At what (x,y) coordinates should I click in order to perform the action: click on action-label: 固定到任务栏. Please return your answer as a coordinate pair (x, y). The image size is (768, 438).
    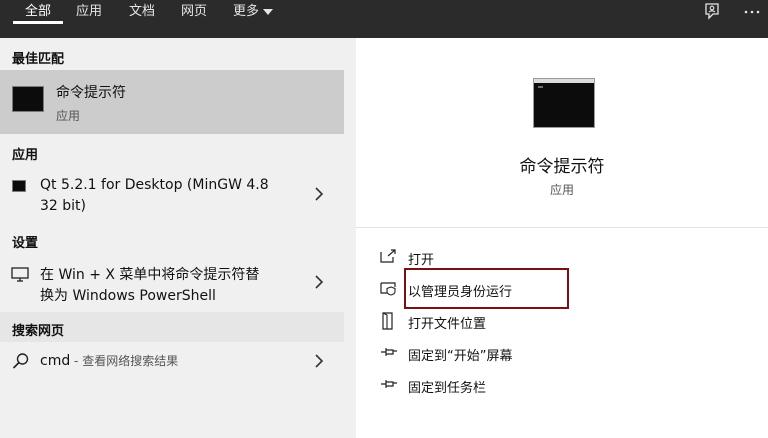
    Looking at the image, I should click on (447, 388).